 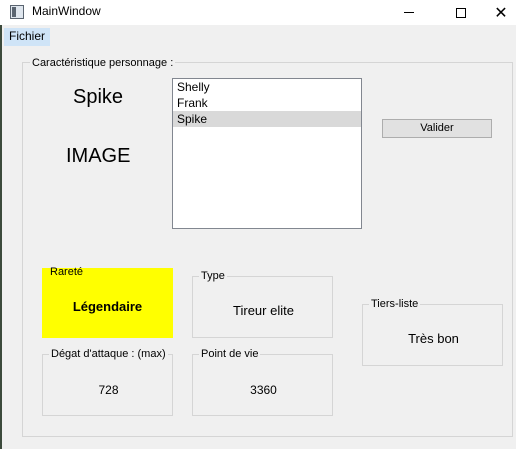 I want to click on validate-button: Valider, so click(x=437, y=128).